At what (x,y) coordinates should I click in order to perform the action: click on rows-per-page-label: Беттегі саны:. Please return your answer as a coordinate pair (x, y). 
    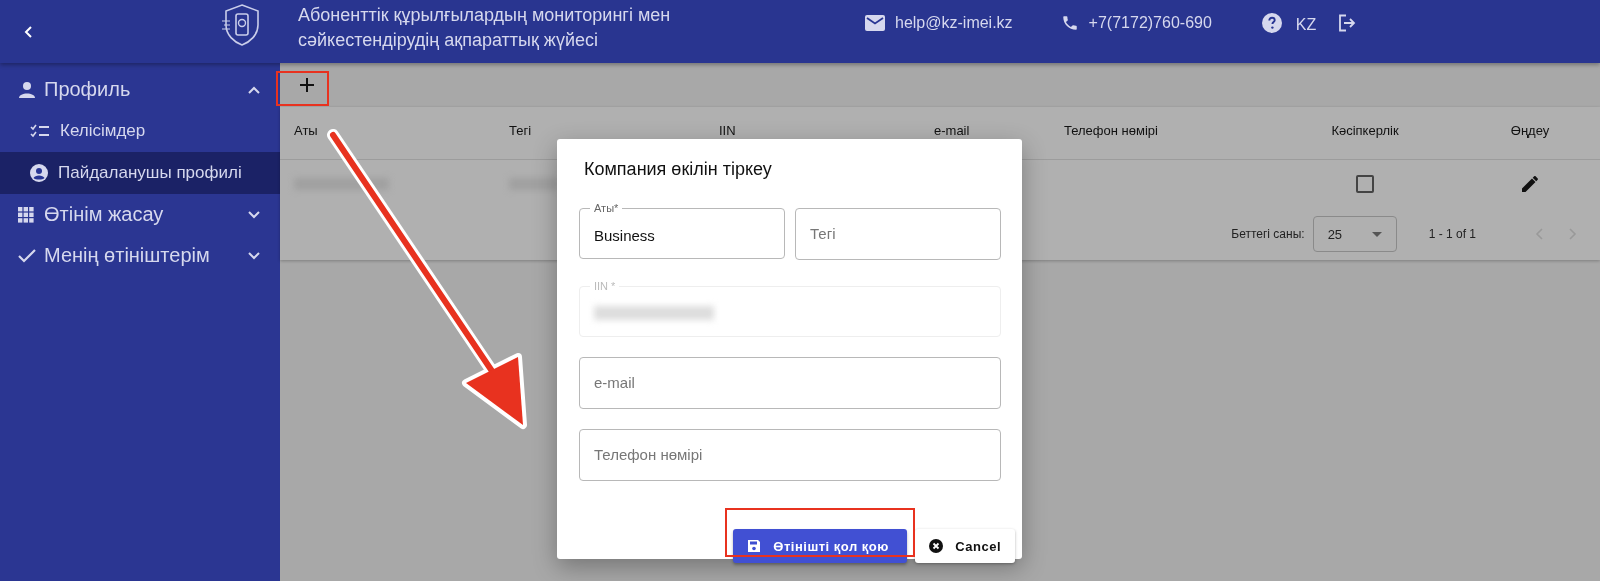
    Looking at the image, I should click on (1268, 234).